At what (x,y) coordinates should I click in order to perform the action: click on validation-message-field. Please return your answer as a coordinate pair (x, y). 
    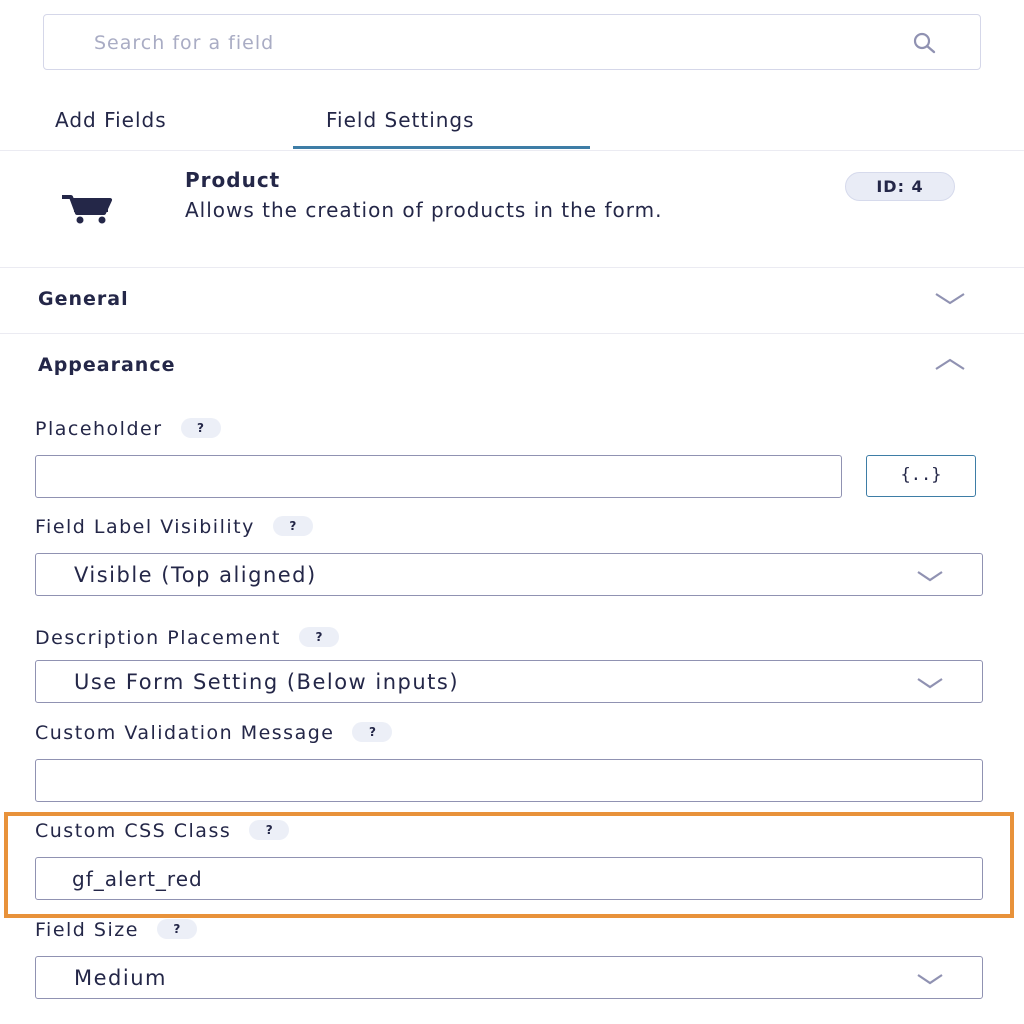
    Looking at the image, I should click on (509, 780).